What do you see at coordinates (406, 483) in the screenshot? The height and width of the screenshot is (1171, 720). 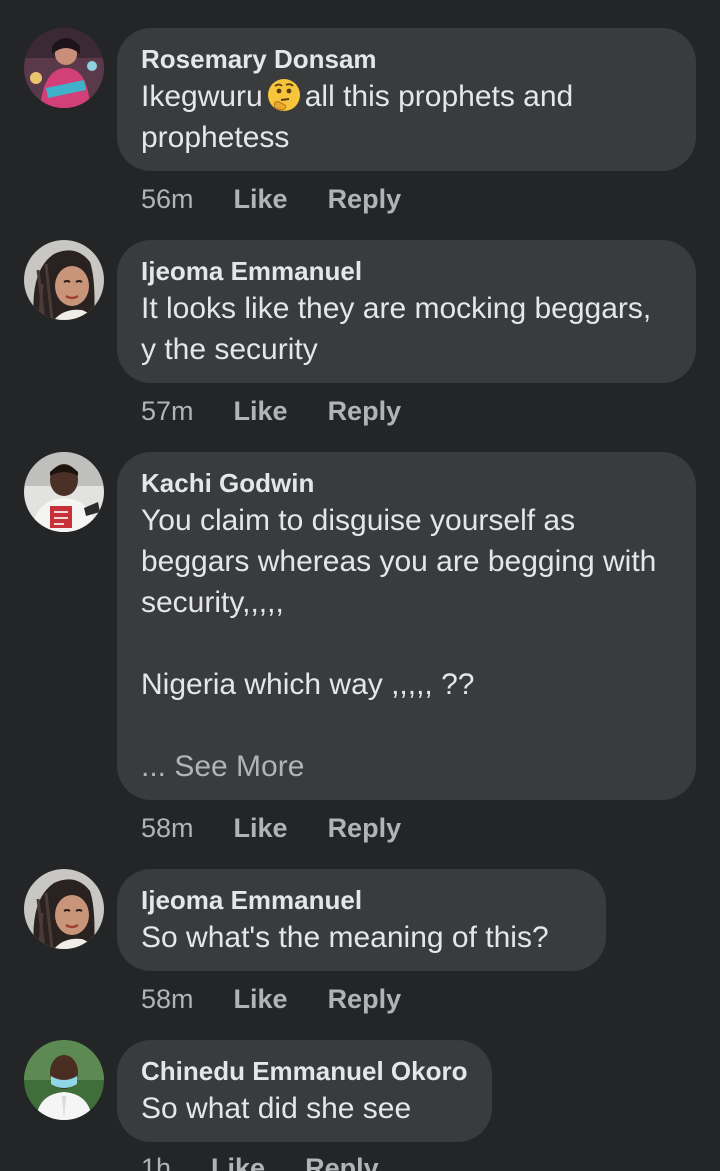 I see `comment-author: Kachi Godwin` at bounding box center [406, 483].